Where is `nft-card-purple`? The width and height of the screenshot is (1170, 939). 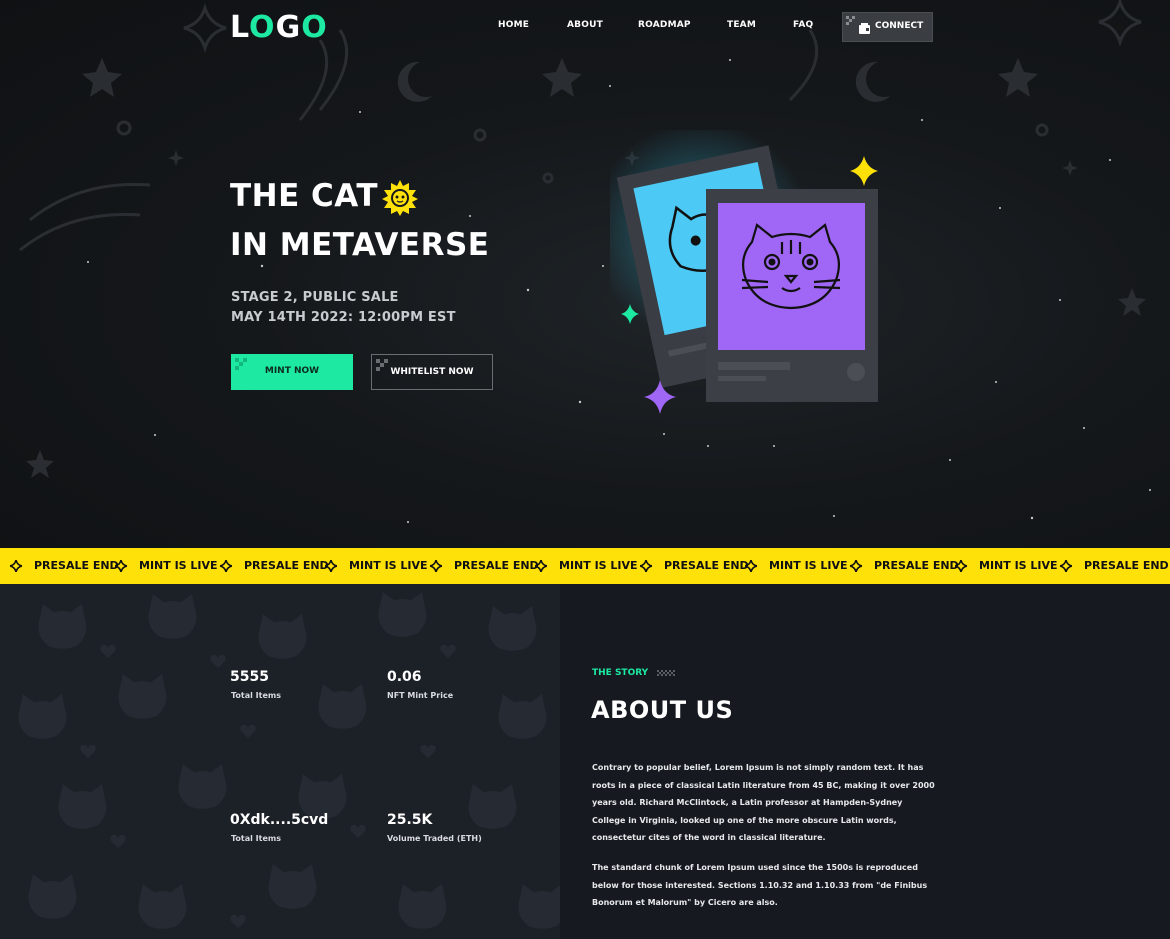
nft-card-purple is located at coordinates (792, 295).